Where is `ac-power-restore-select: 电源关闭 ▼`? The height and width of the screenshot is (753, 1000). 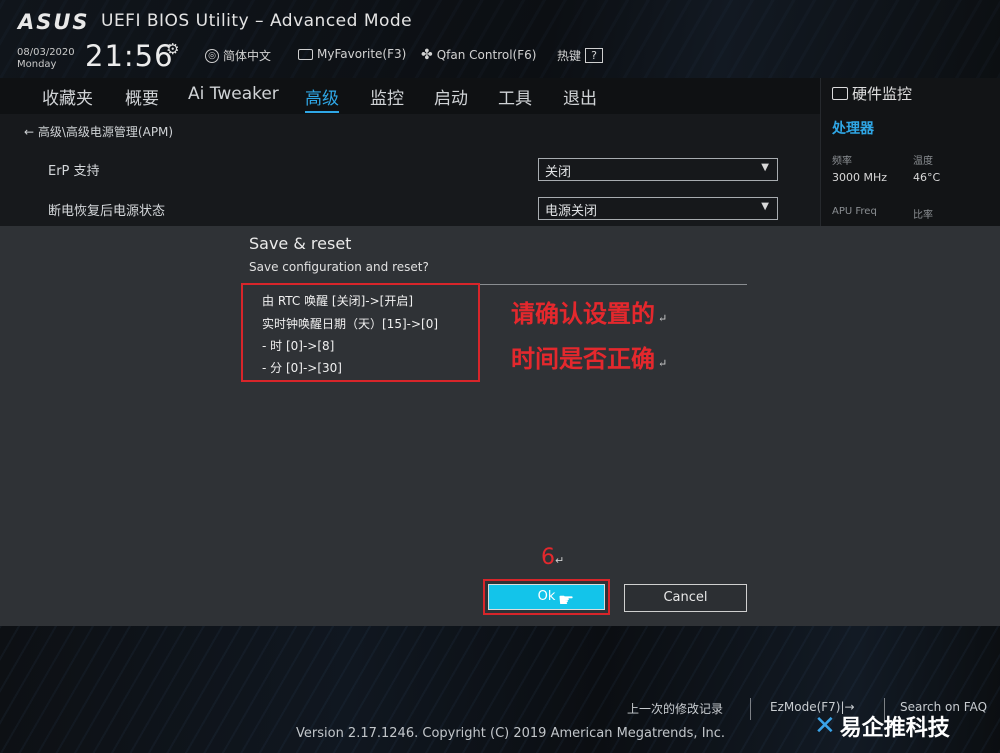
ac-power-restore-select: 电源关闭 ▼ is located at coordinates (658, 208).